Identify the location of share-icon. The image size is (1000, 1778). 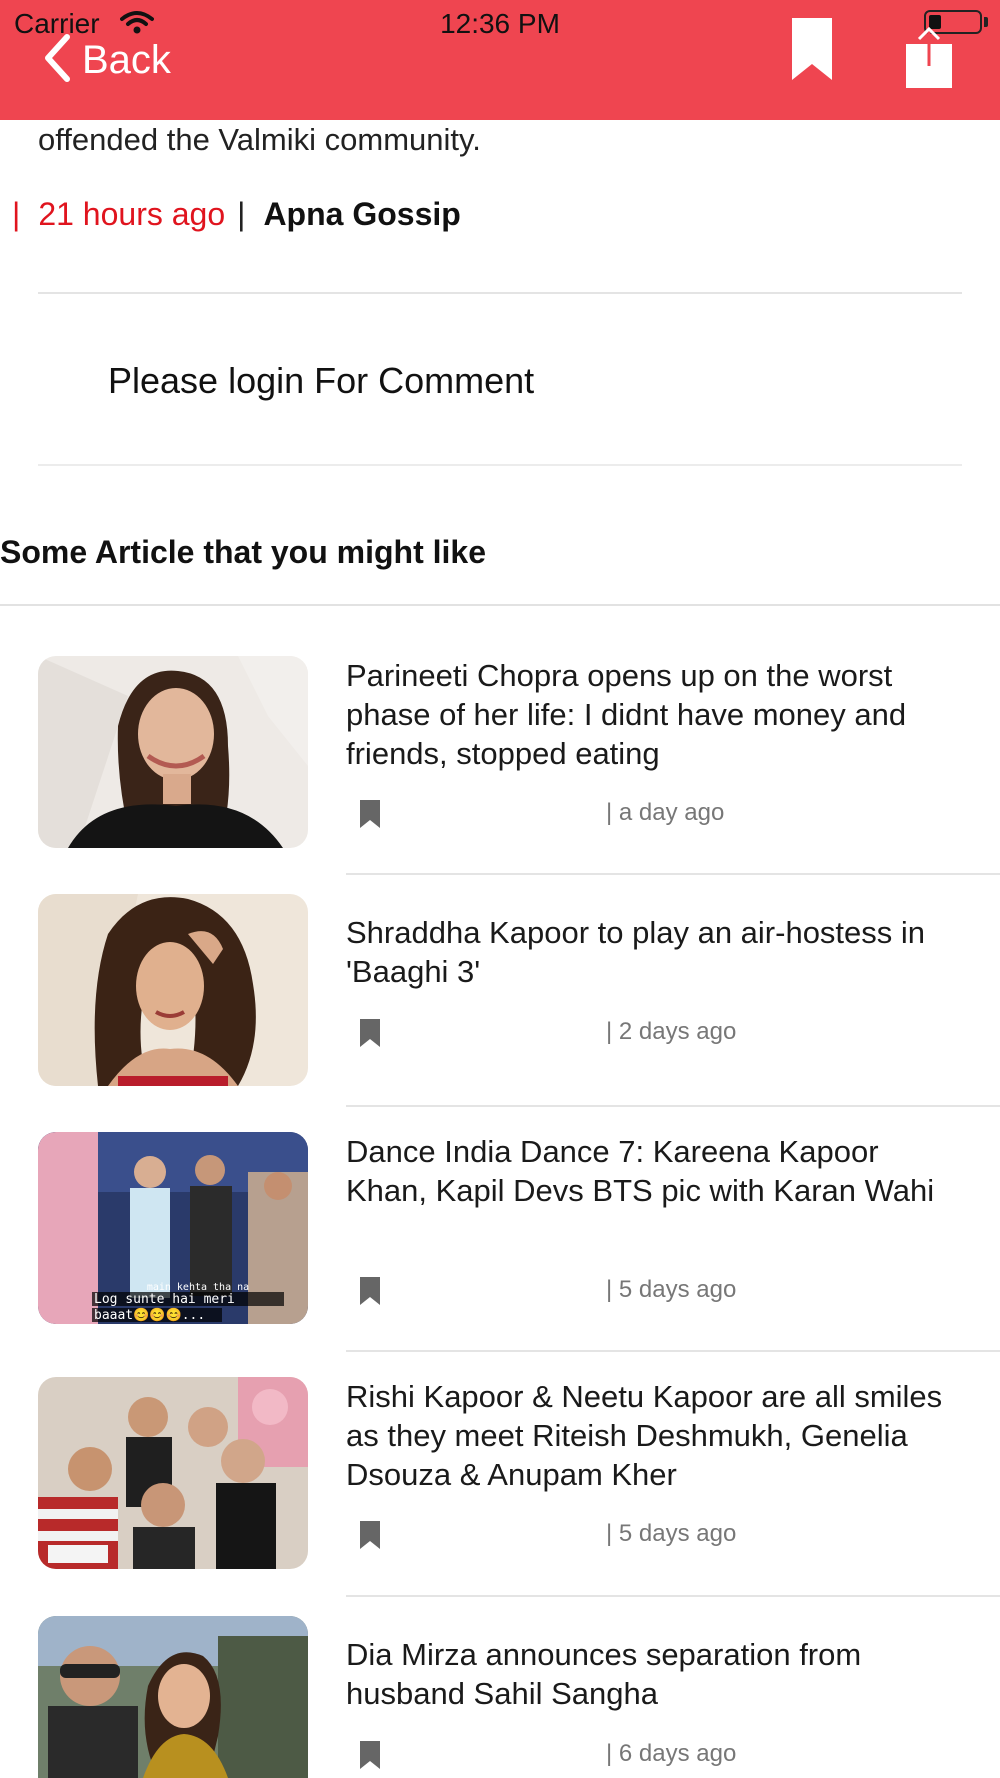
(929, 60).